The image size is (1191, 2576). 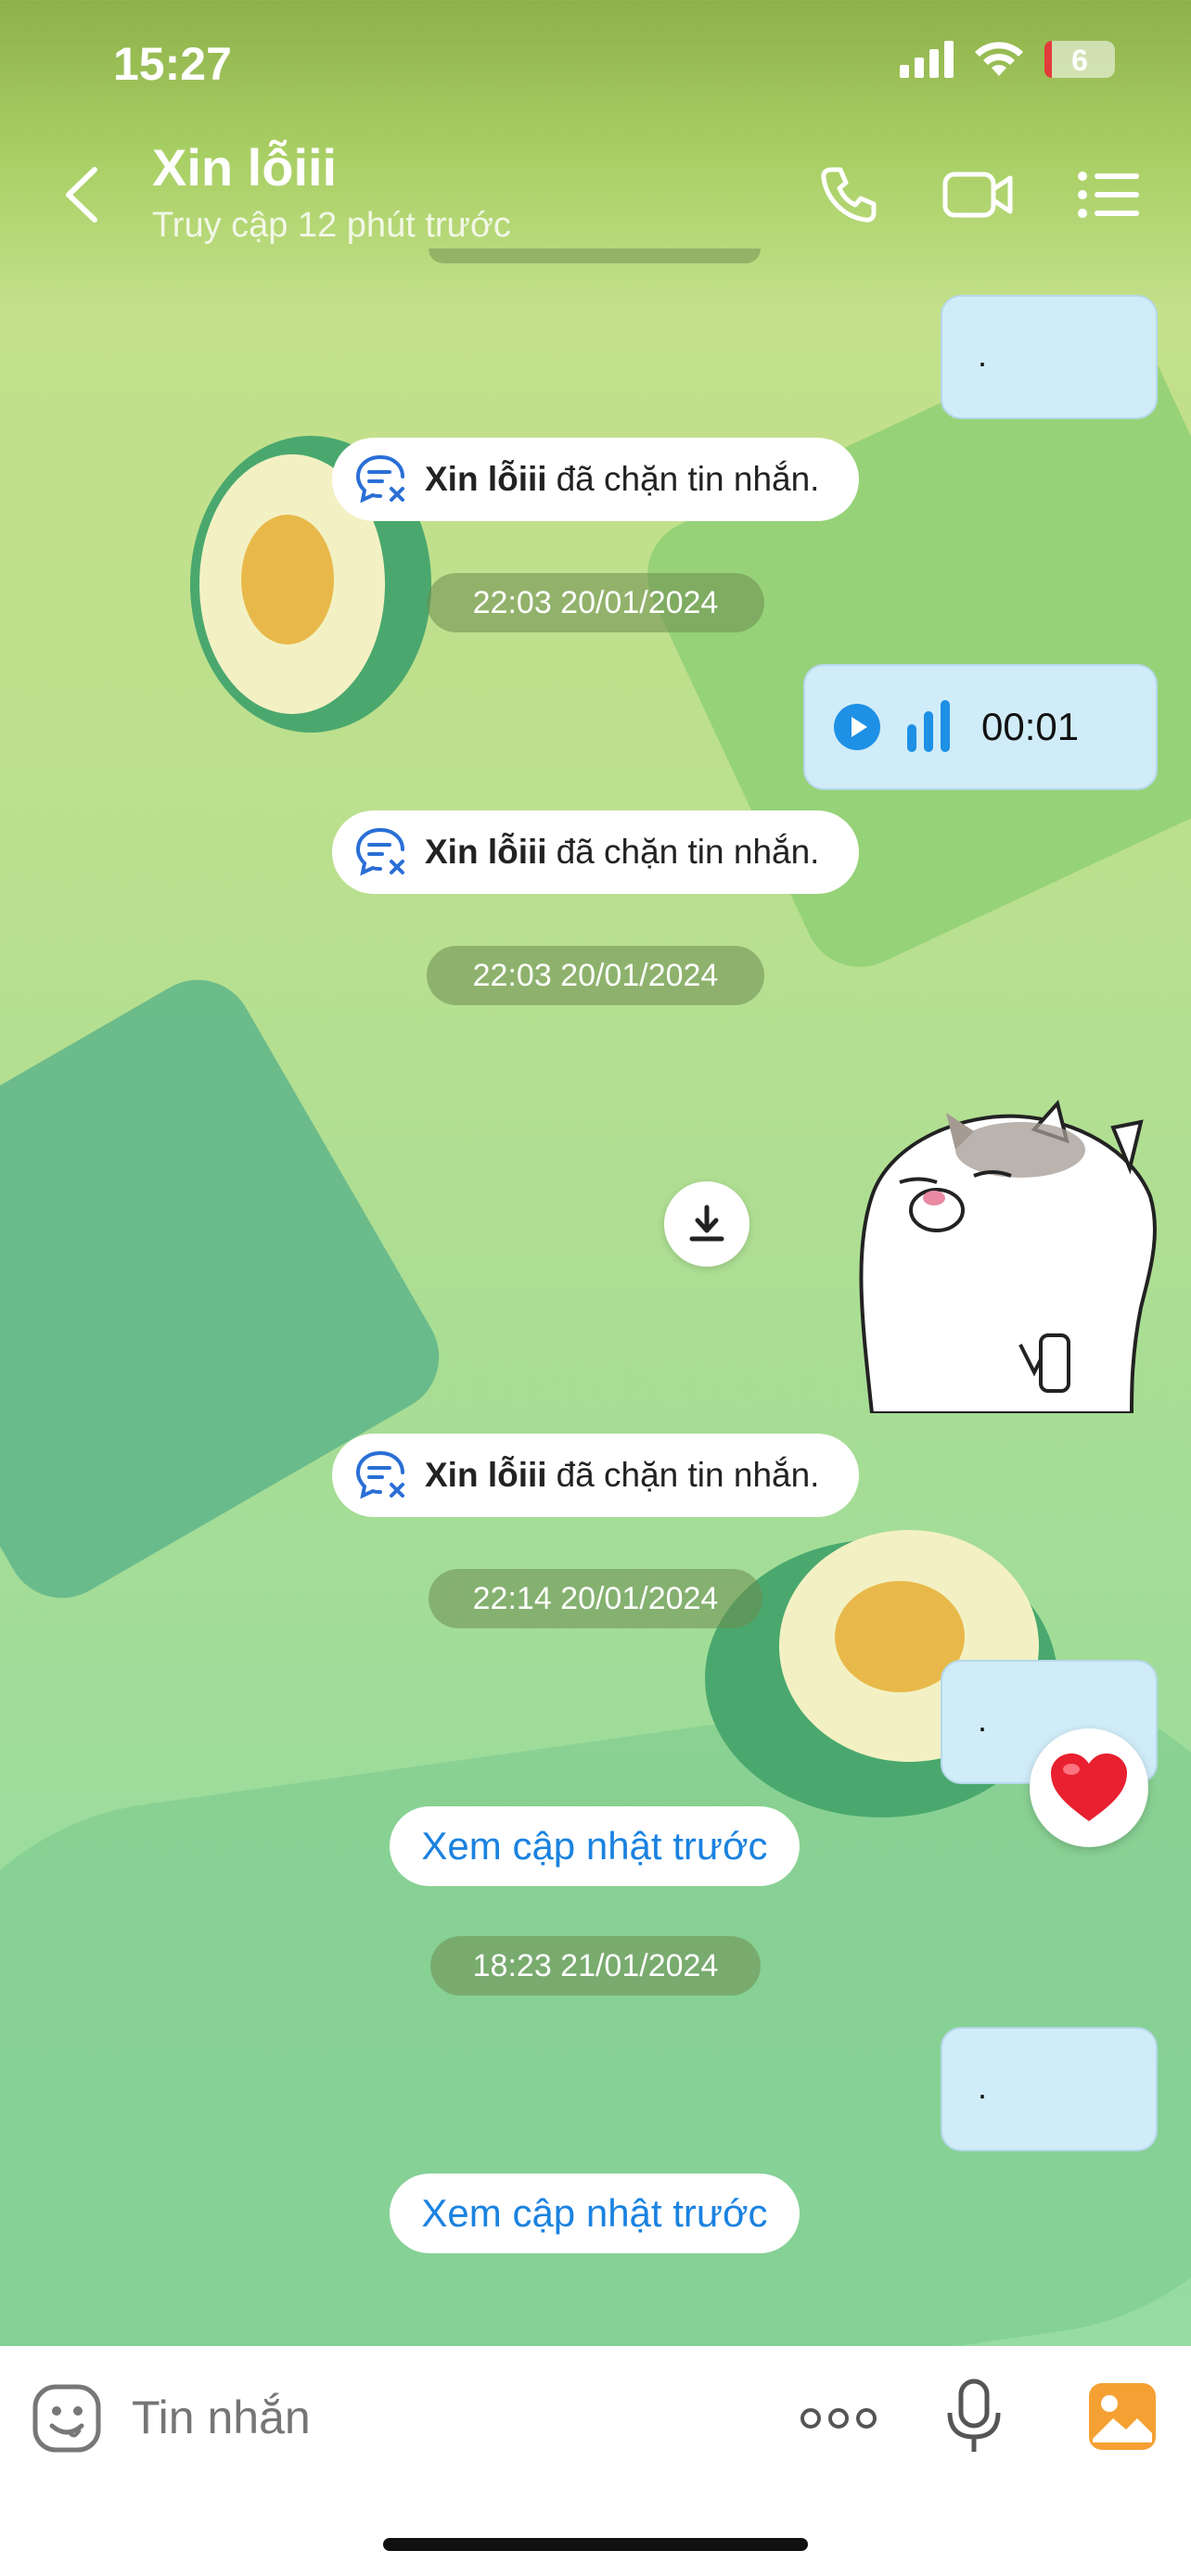 I want to click on list-menu-icon, so click(x=1108, y=195).